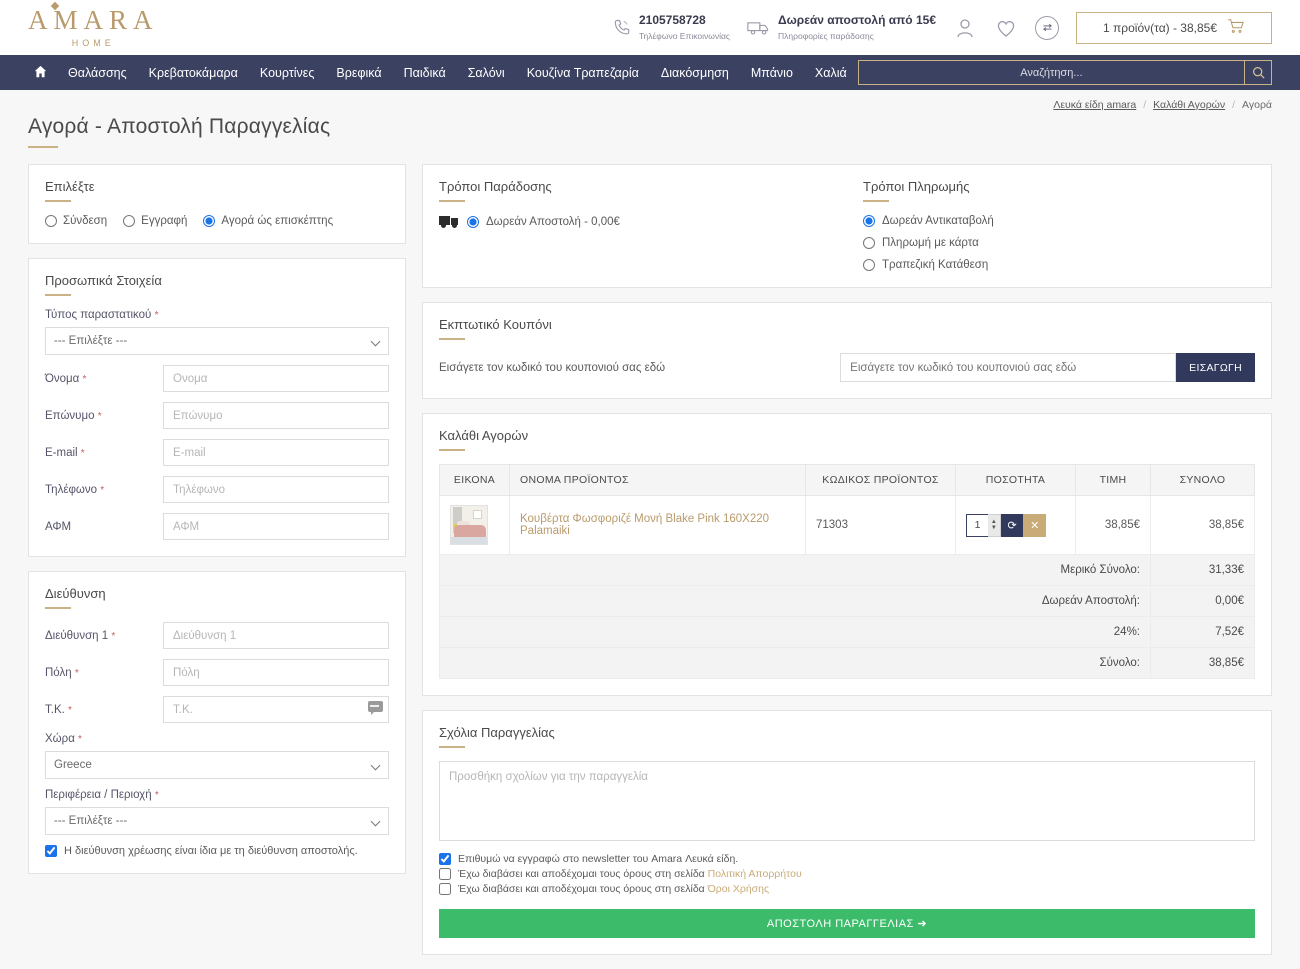 The height and width of the screenshot is (969, 1300). I want to click on account-icon, so click(965, 28).